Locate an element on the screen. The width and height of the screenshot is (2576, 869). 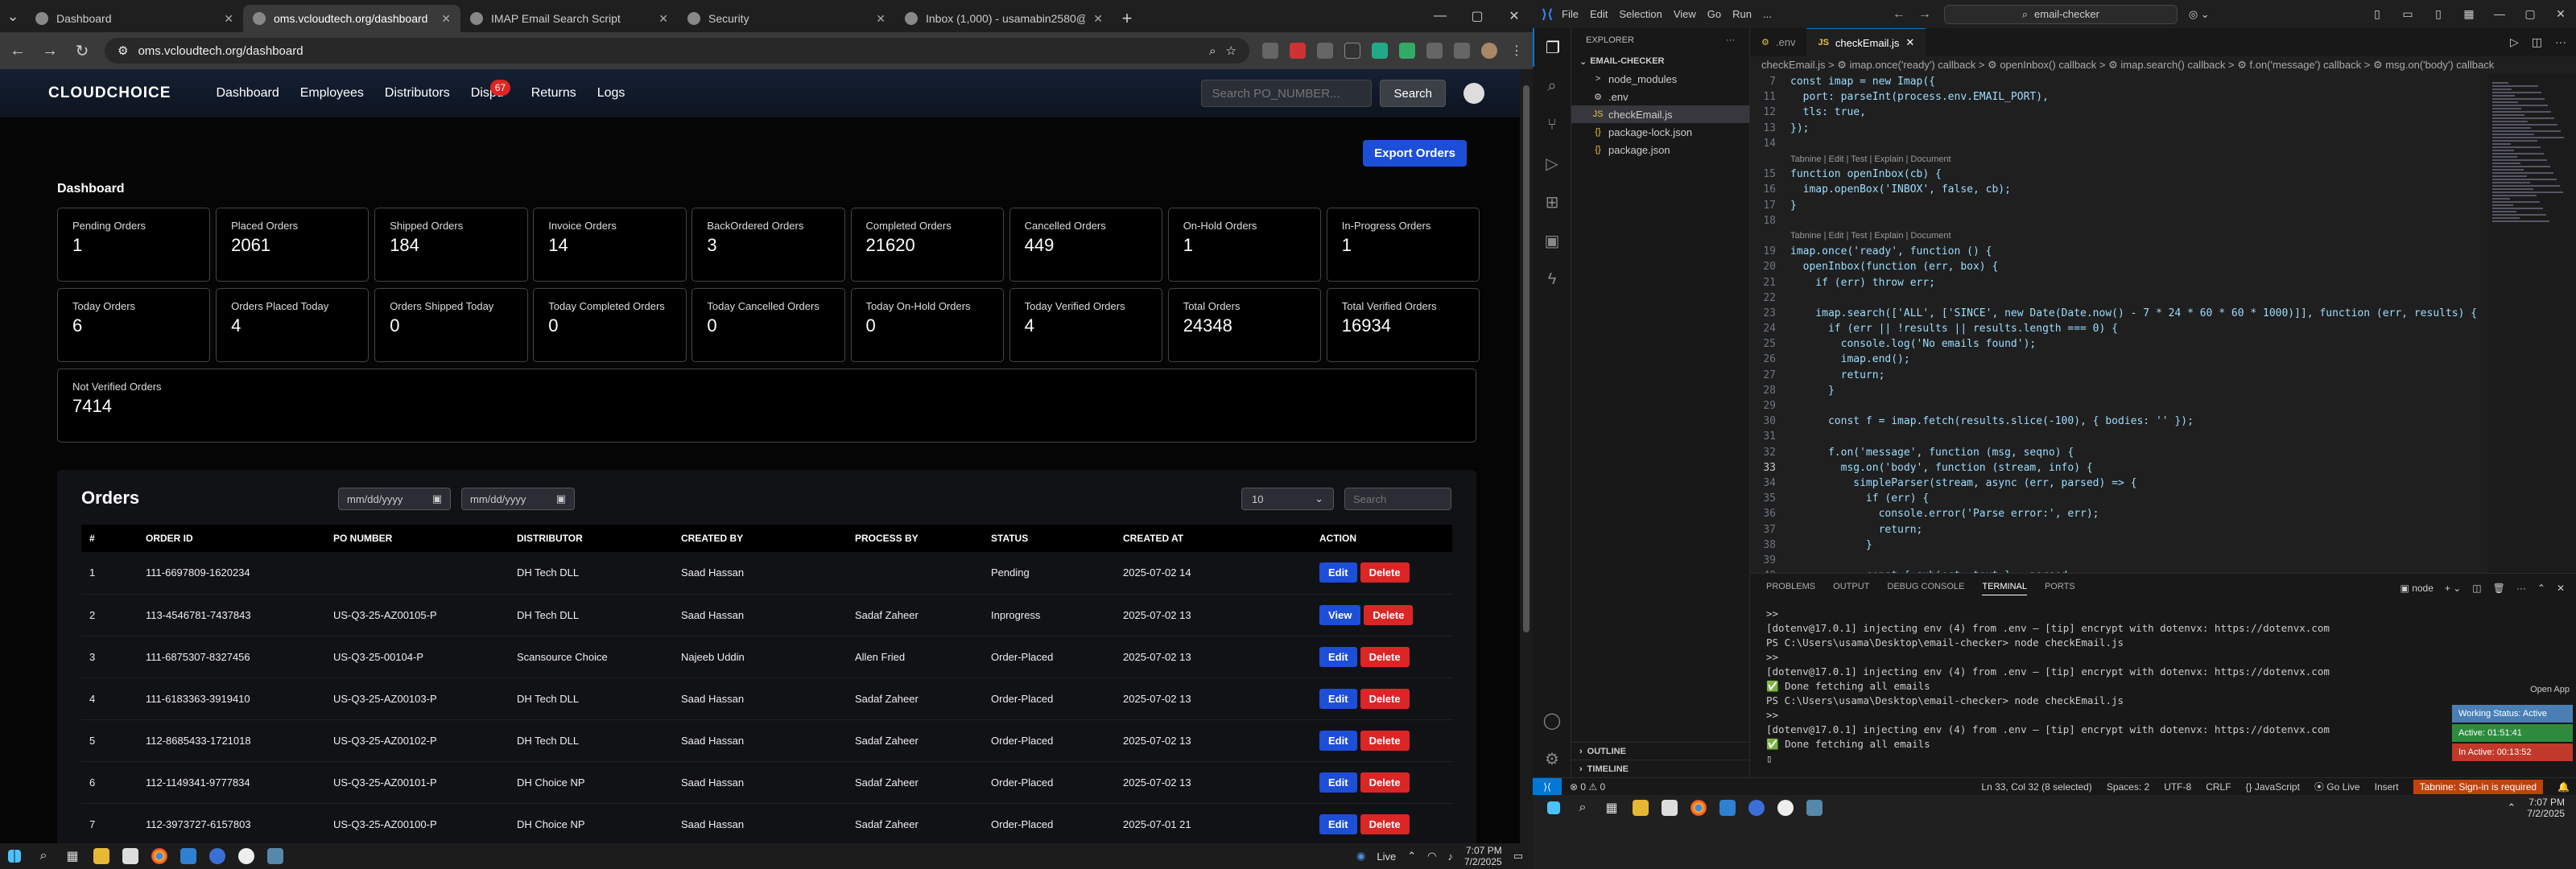
nav-returns: Returns is located at coordinates (553, 93).